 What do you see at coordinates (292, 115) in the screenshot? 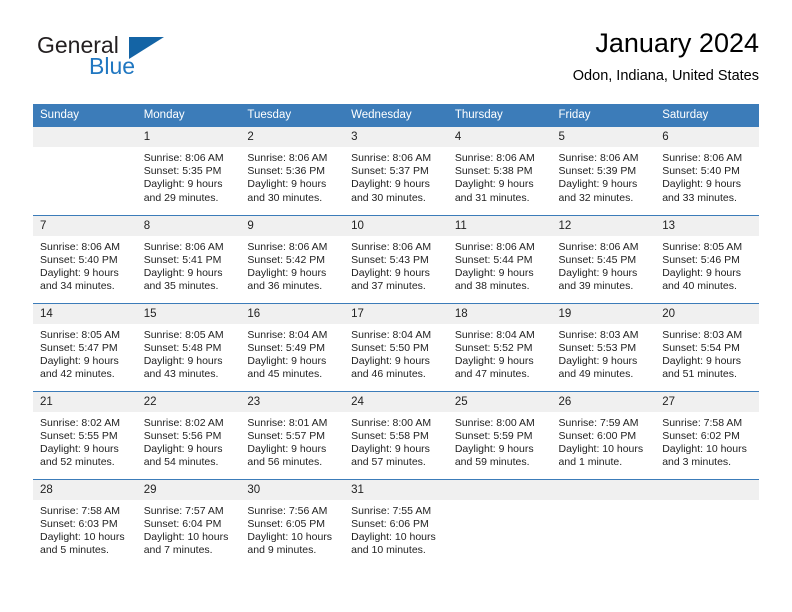
I see `weekday-header-tuesday: Tuesday` at bounding box center [292, 115].